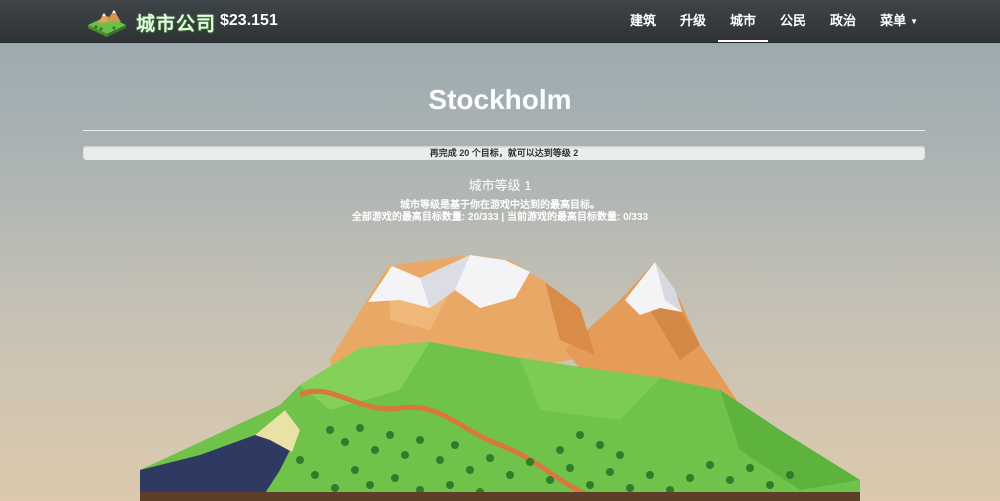  What do you see at coordinates (500, 217) in the screenshot?
I see `goals-count-line: 全部游戏的最高目标数量: 20/333 | 当前游戏的最高目标数量: 0/333` at bounding box center [500, 217].